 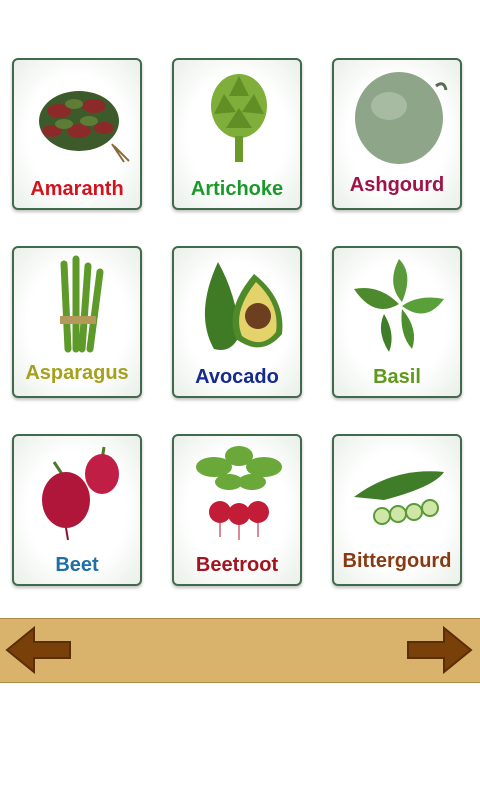 I want to click on card-asparagus: Asparagus, so click(x=77, y=322).